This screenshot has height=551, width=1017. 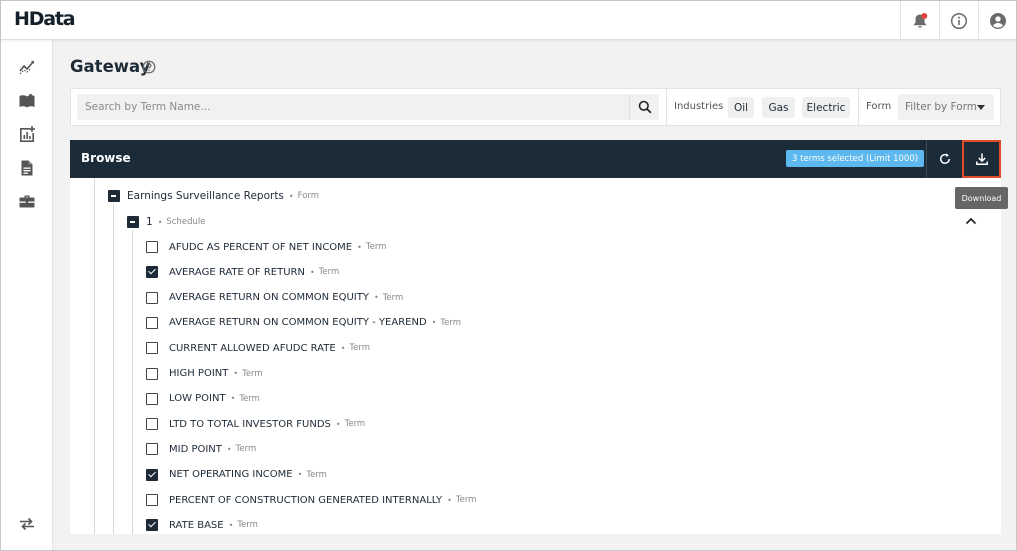 I want to click on term-row: AVERAGE RETURN ON COMMON EQUITY • Term, so click(x=274, y=298).